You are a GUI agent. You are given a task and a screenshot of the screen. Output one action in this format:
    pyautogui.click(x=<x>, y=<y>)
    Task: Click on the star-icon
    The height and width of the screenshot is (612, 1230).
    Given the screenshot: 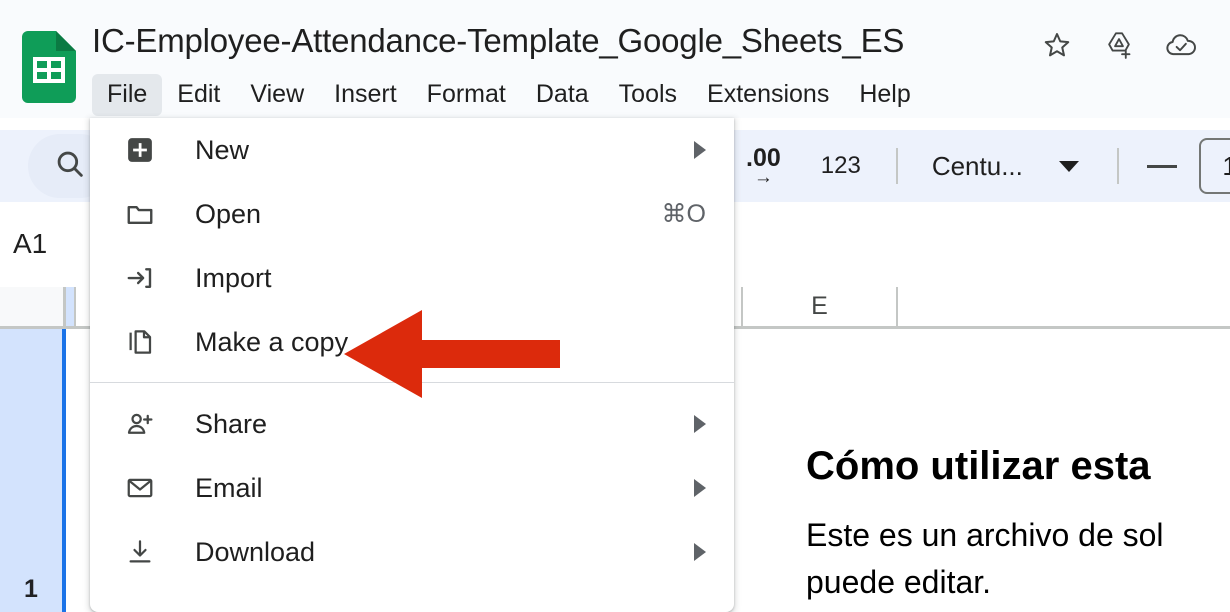 What is the action you would take?
    pyautogui.click(x=1057, y=45)
    